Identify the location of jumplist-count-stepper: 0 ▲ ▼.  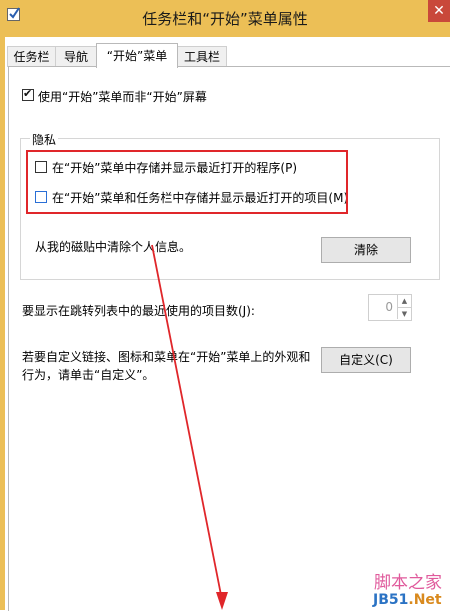
(390, 307).